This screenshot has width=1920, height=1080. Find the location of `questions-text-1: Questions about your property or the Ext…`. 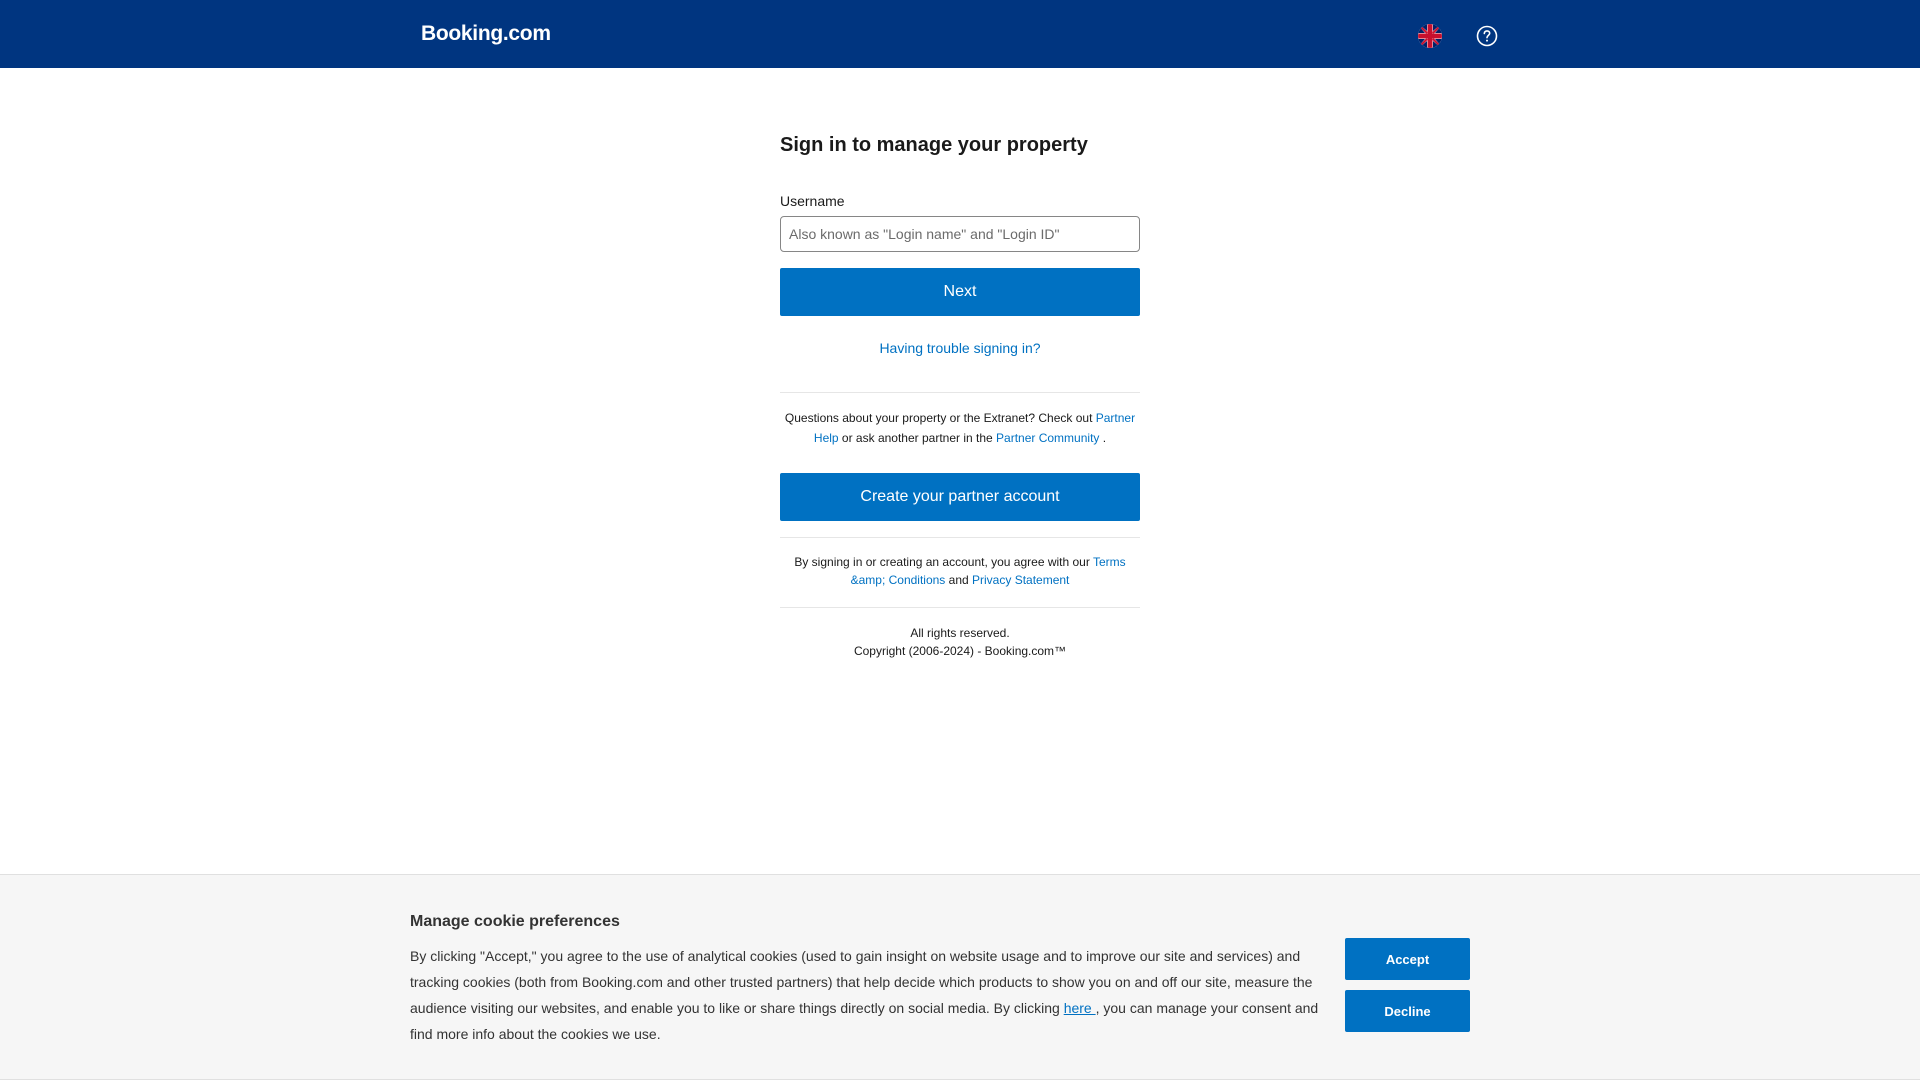

questions-text-1: Questions about your property or the Ext… is located at coordinates (940, 418).